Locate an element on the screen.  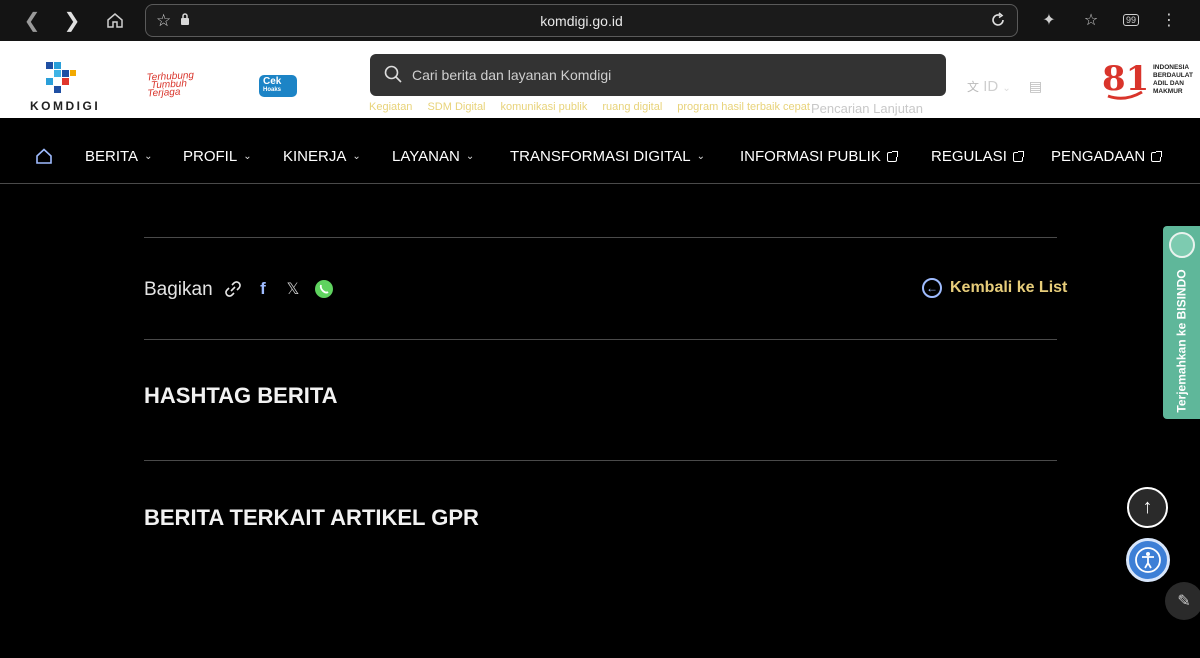
nav-regulasi: REGULASI is located at coordinates (977, 156).